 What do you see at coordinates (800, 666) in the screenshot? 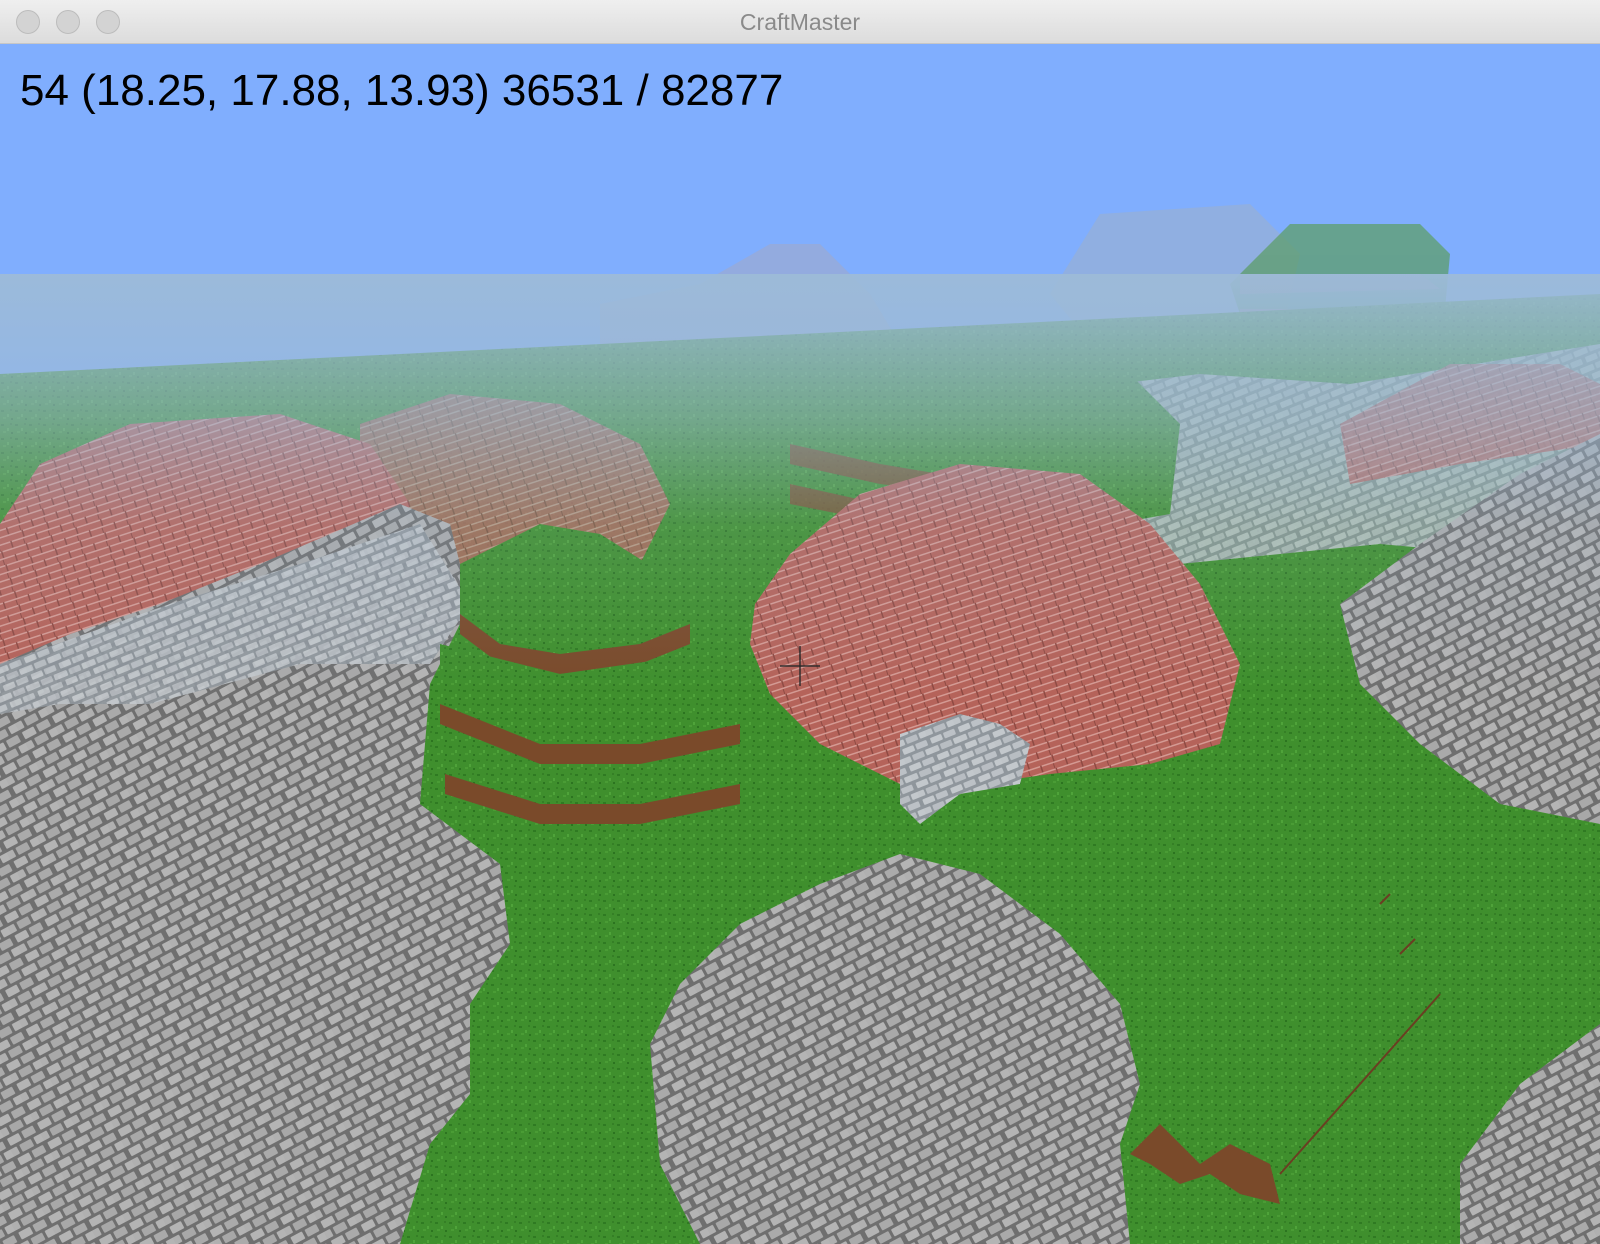
I see `crosshair-icon` at bounding box center [800, 666].